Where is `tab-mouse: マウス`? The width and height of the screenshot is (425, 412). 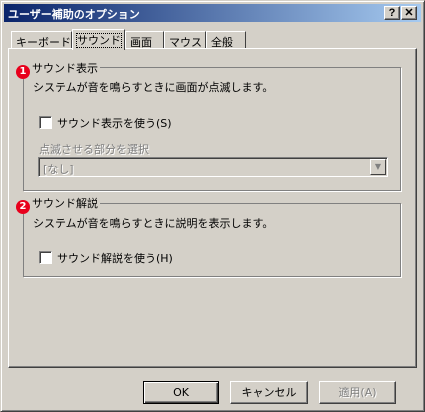 tab-mouse: マウス is located at coordinates (185, 40).